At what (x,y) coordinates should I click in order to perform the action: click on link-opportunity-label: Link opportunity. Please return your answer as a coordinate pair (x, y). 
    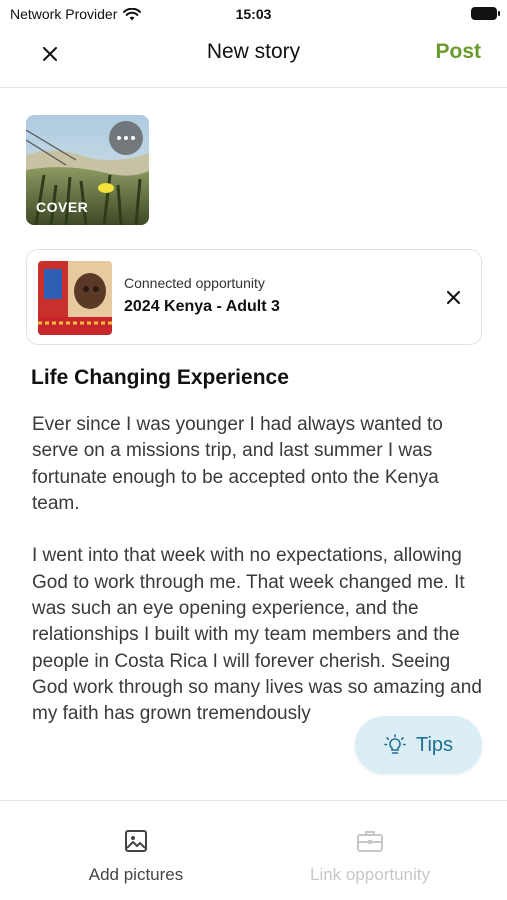
    Looking at the image, I should click on (370, 874).